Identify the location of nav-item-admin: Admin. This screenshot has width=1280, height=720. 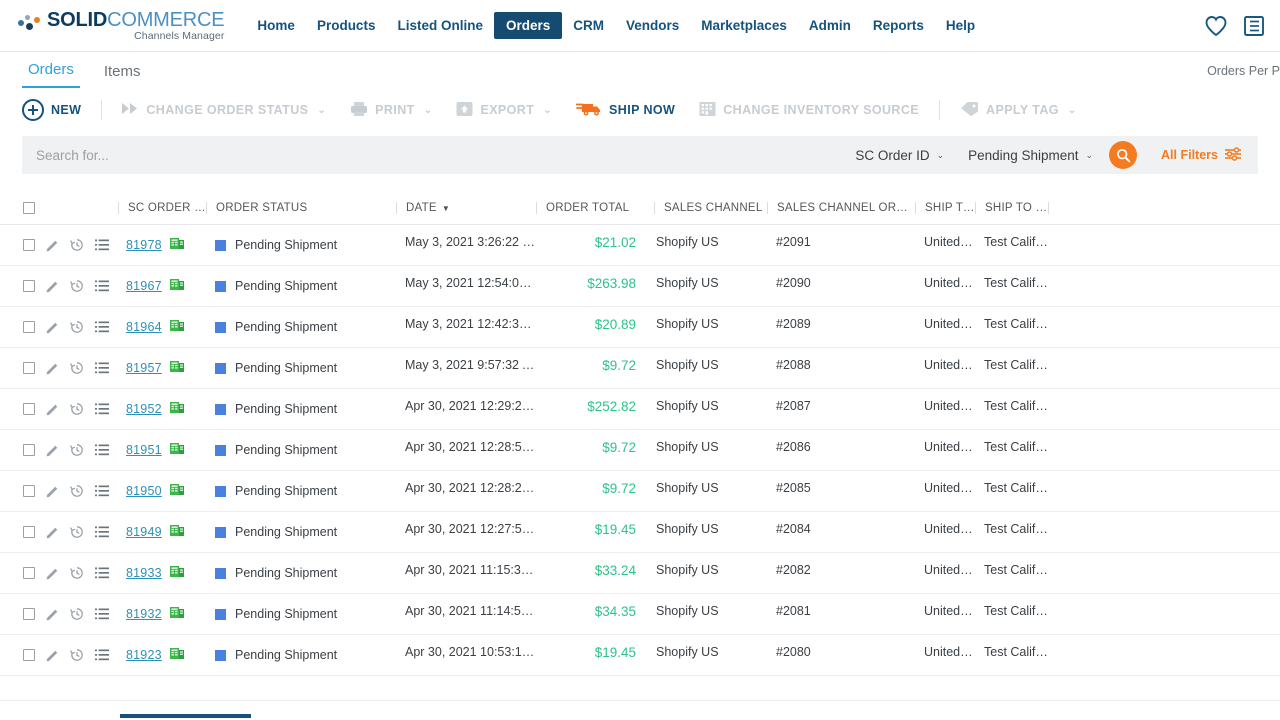
(830, 25).